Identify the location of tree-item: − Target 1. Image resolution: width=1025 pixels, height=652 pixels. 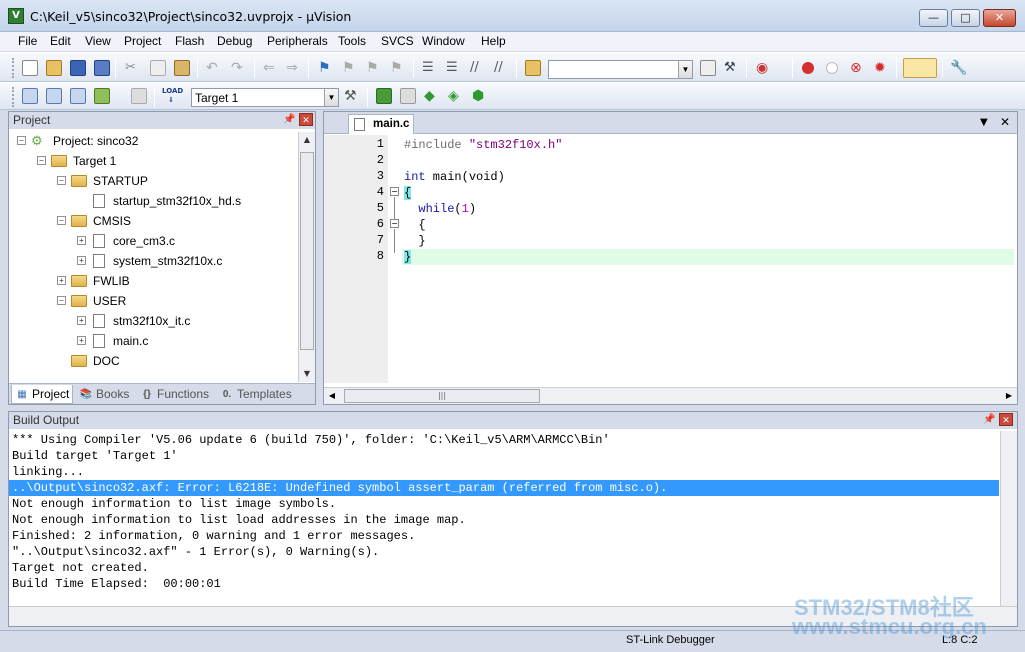
(154, 161).